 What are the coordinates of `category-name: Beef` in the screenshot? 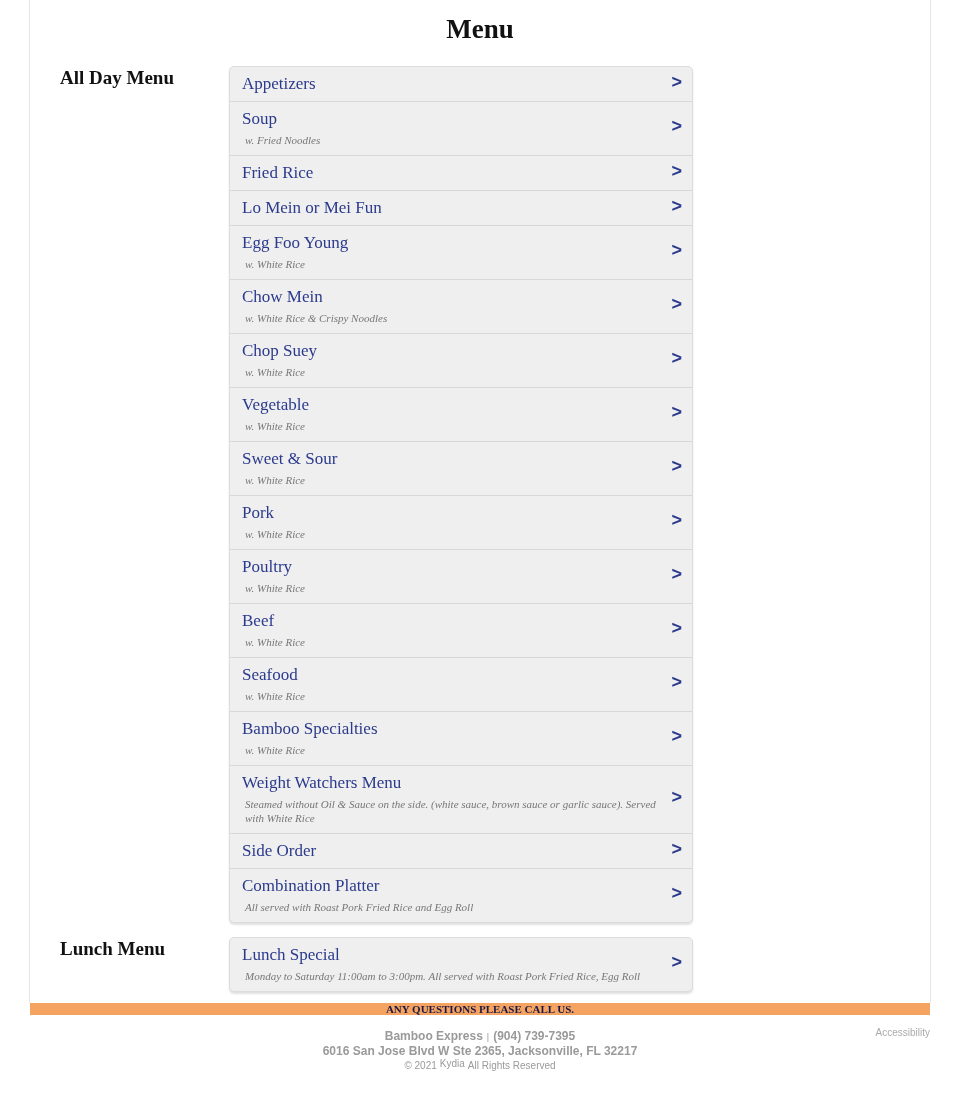 It's located at (258, 621).